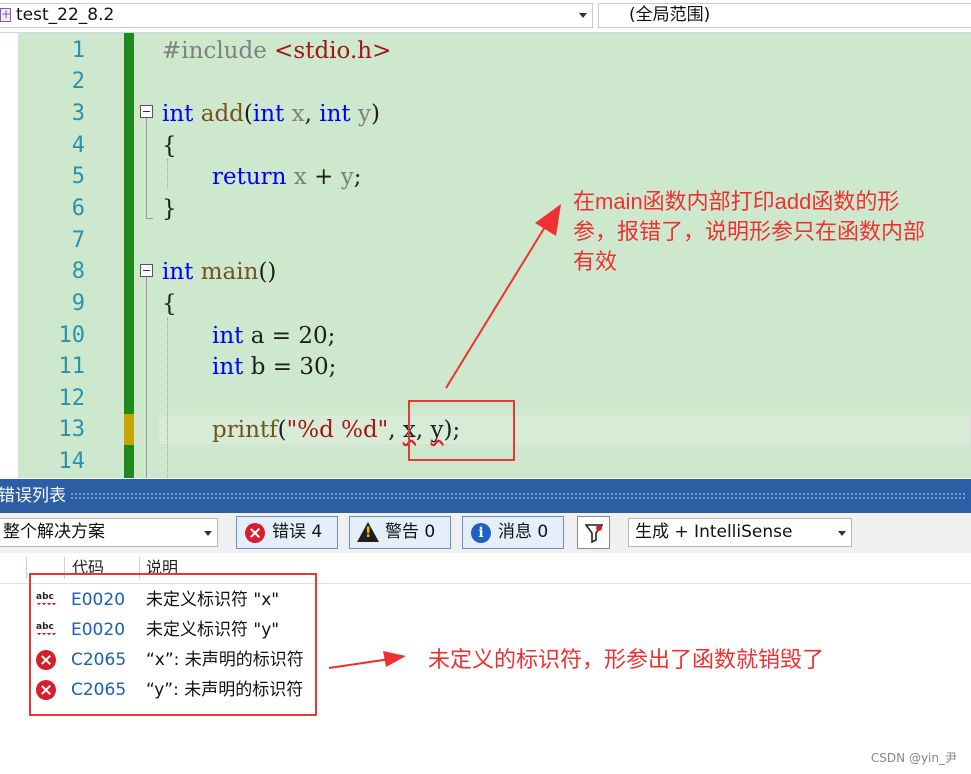  I want to click on annotation-note-top: 在main函数内部打印add函数的形 参，报错了，说明形参只在函数内部 有效, so click(772, 232).